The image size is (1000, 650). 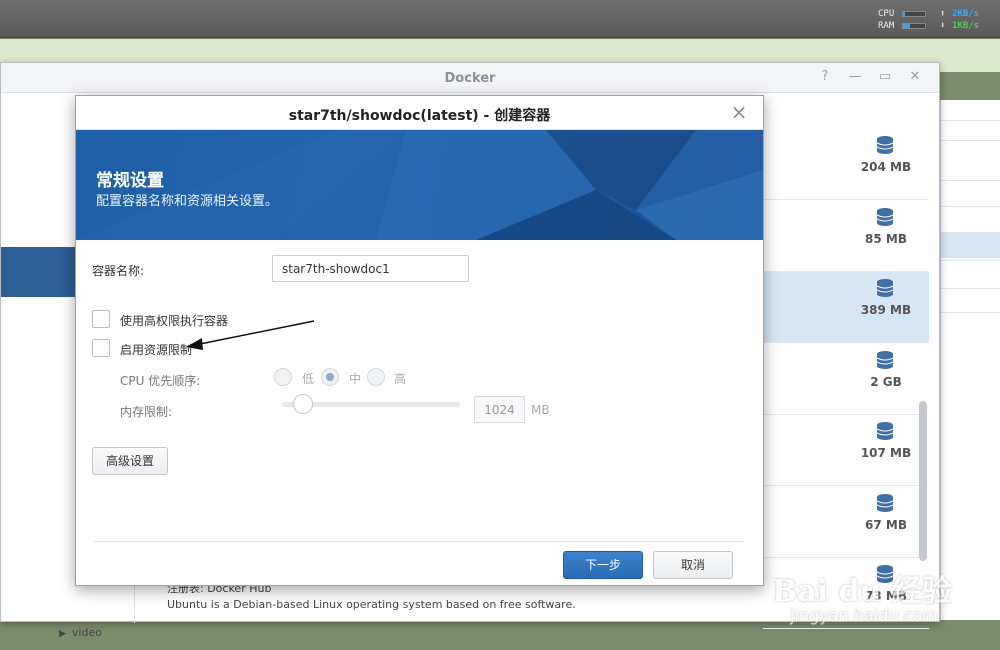 I want to click on watermark-subtext: jingyan.baidu.com, so click(x=864, y=615).